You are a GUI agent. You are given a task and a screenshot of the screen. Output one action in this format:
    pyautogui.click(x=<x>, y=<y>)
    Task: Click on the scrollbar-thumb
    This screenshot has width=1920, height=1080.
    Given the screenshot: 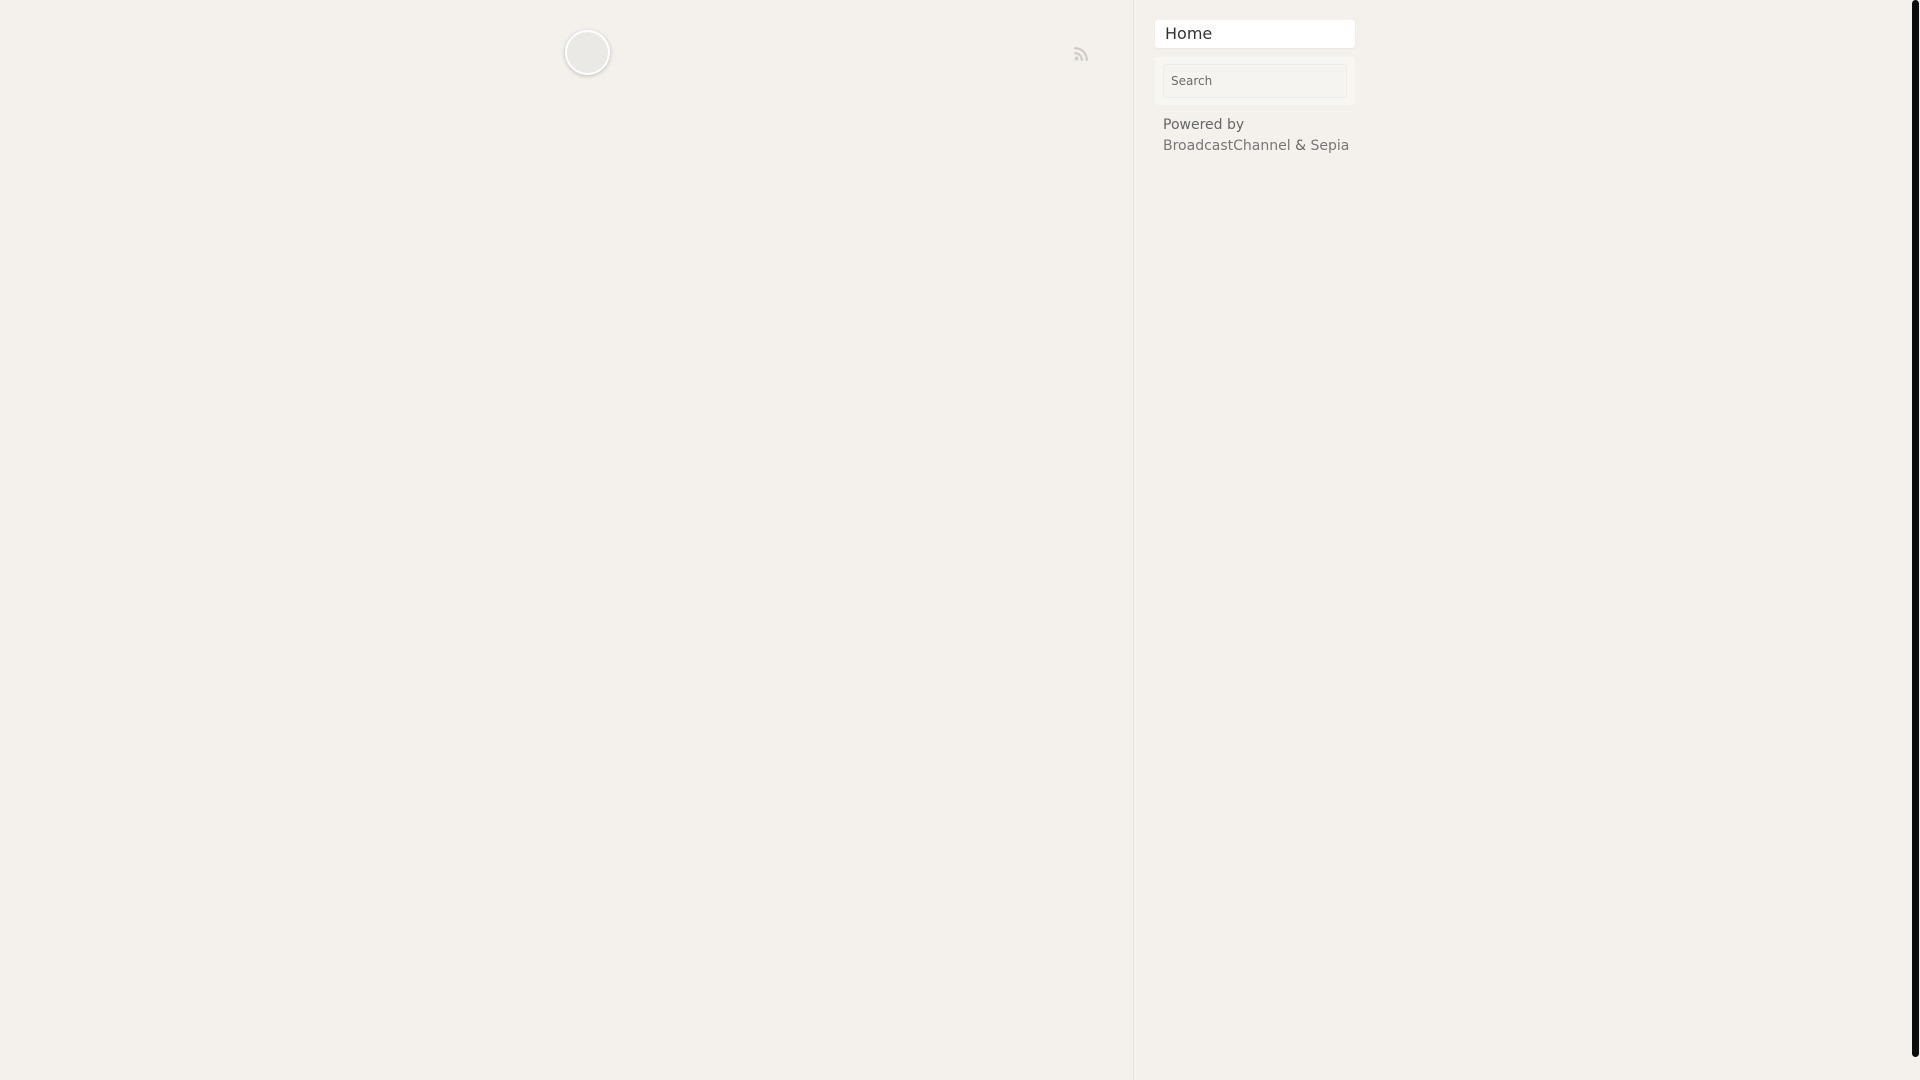 What is the action you would take?
    pyautogui.click(x=1915, y=528)
    